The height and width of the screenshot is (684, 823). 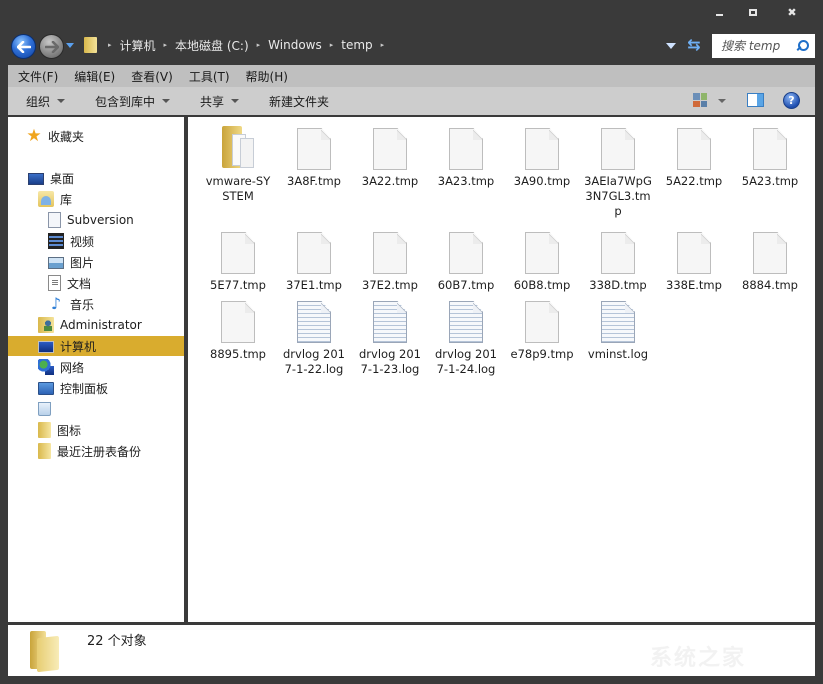 What do you see at coordinates (91, 220) in the screenshot?
I see `nav-subversion: Subversion` at bounding box center [91, 220].